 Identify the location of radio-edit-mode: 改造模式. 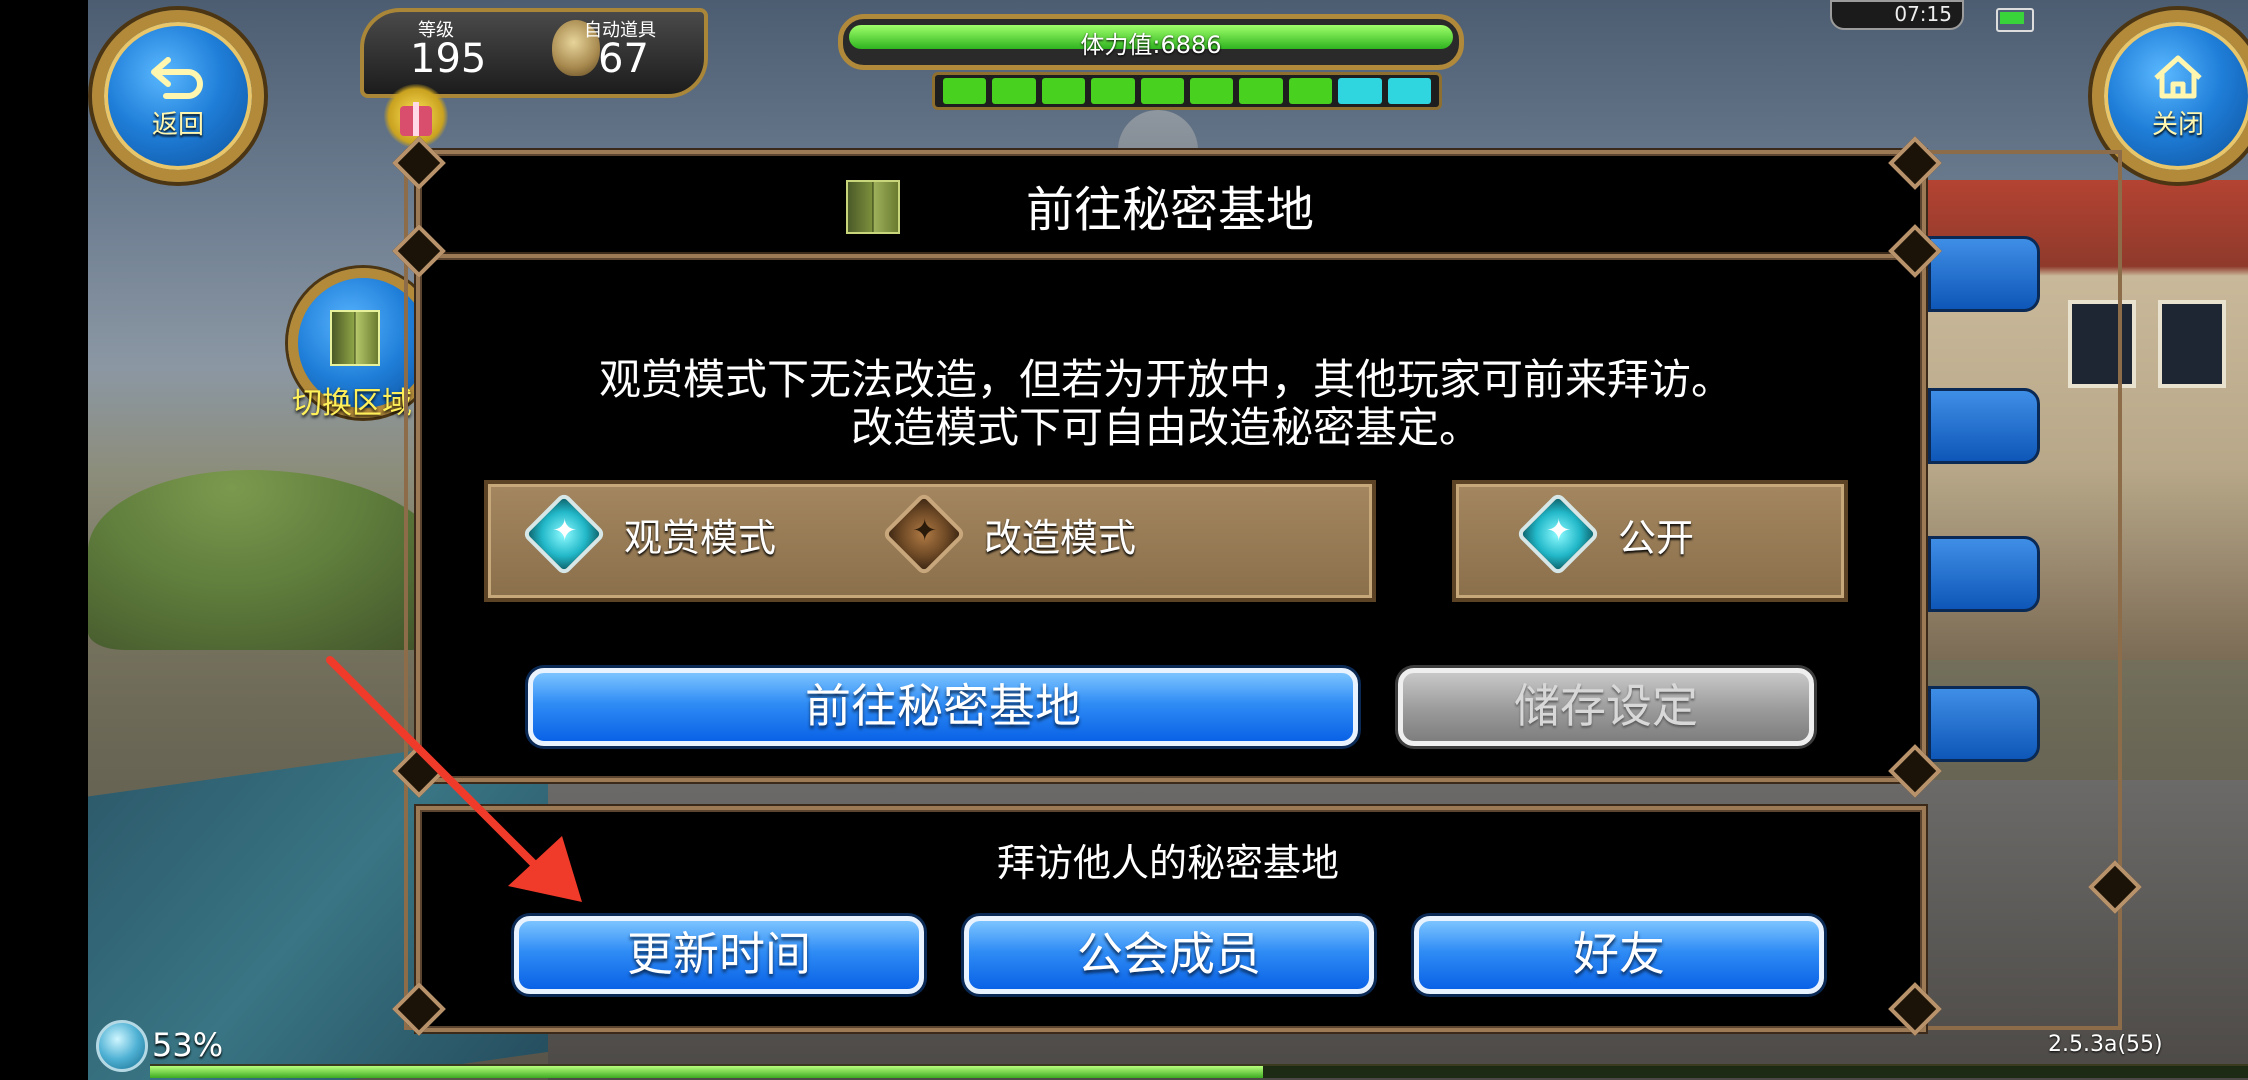
(1009, 534).